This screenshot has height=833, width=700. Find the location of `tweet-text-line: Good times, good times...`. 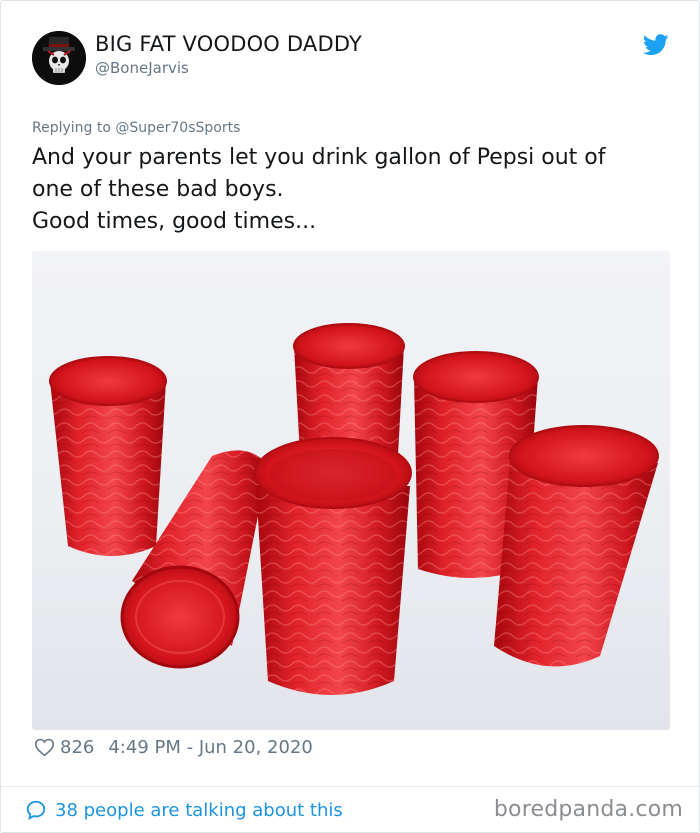

tweet-text-line: Good times, good times... is located at coordinates (174, 221).